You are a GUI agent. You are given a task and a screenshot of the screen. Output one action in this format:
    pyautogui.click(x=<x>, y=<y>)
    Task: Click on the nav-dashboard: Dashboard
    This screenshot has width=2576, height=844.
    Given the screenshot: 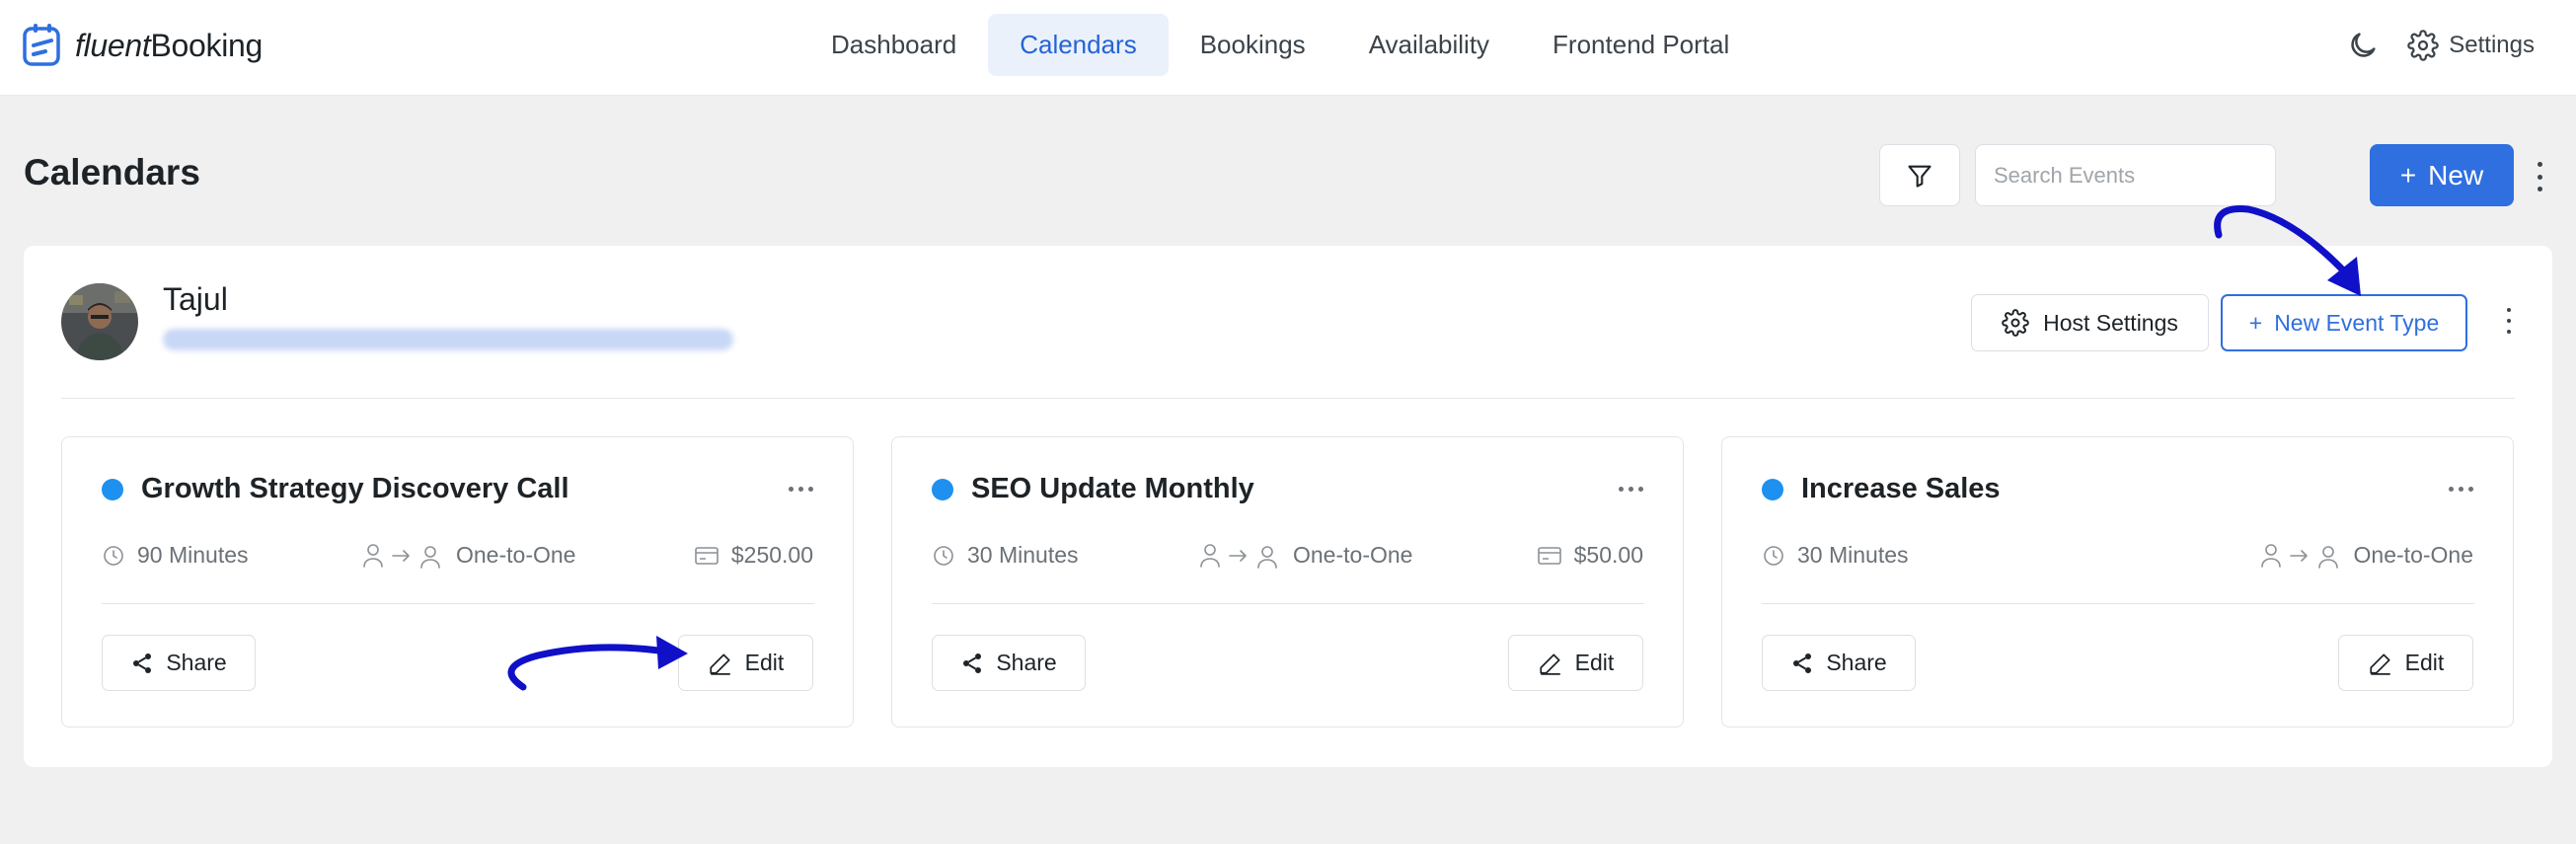 What is the action you would take?
    pyautogui.click(x=893, y=45)
    